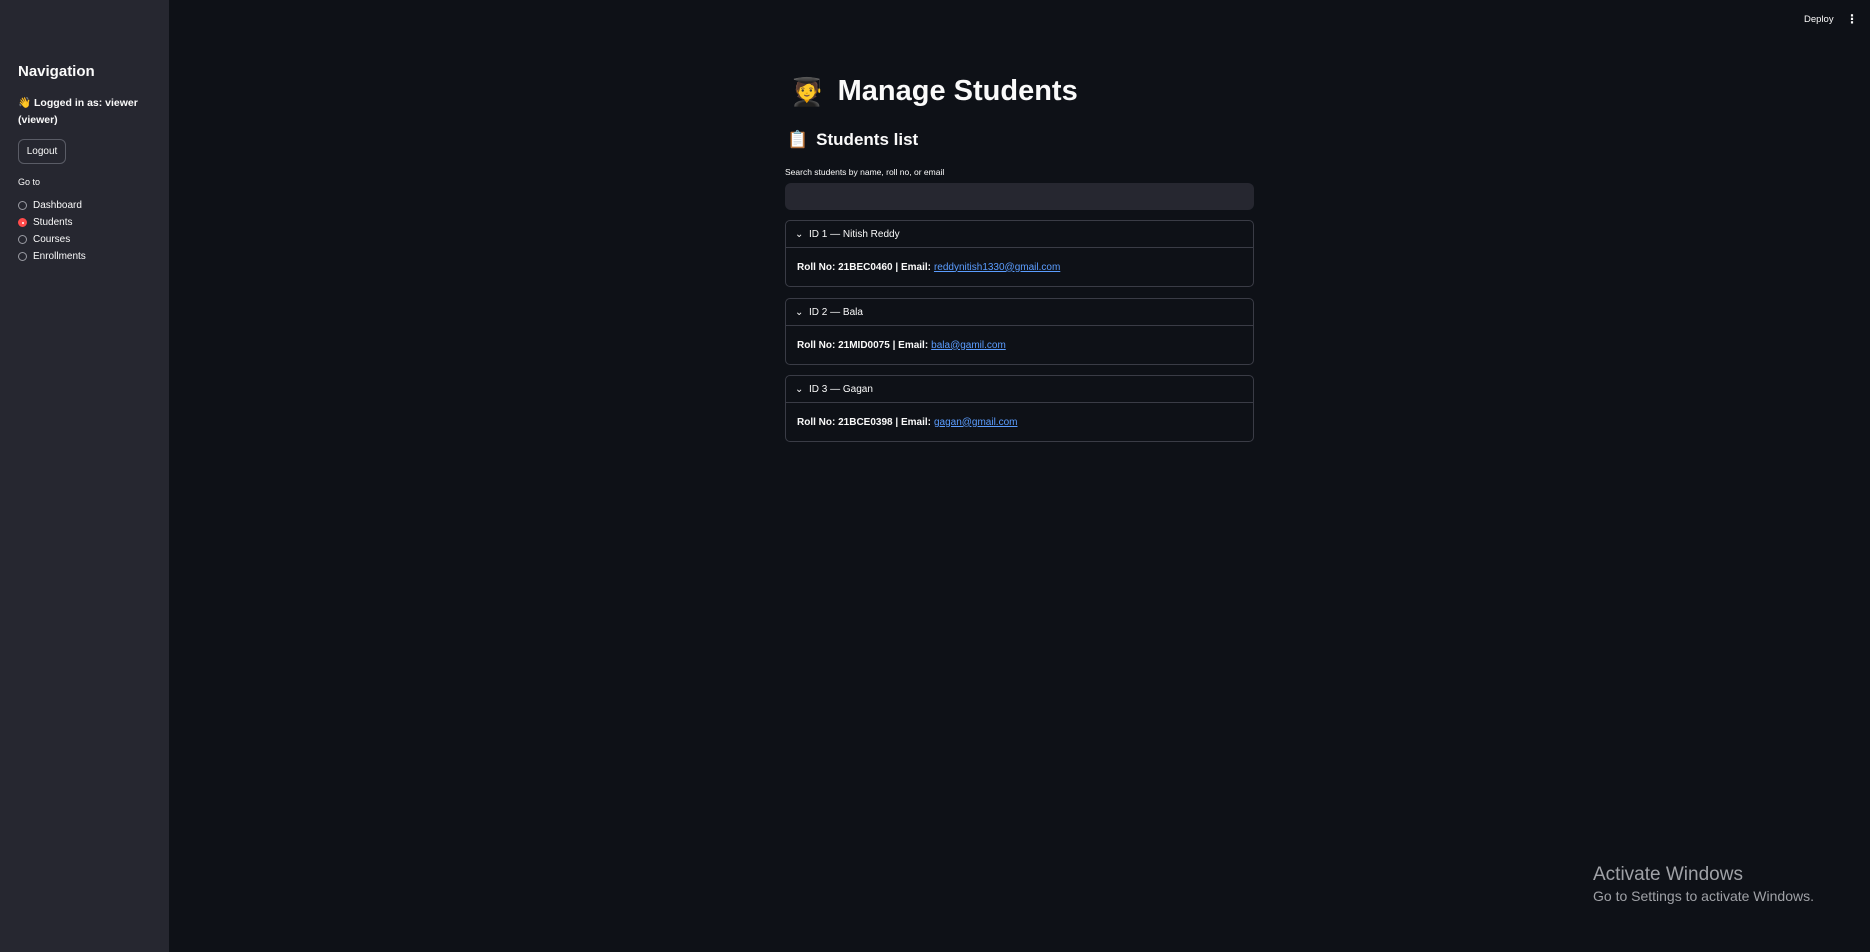 The image size is (1870, 952). What do you see at coordinates (57, 205) in the screenshot?
I see `radio-label: Dashboard` at bounding box center [57, 205].